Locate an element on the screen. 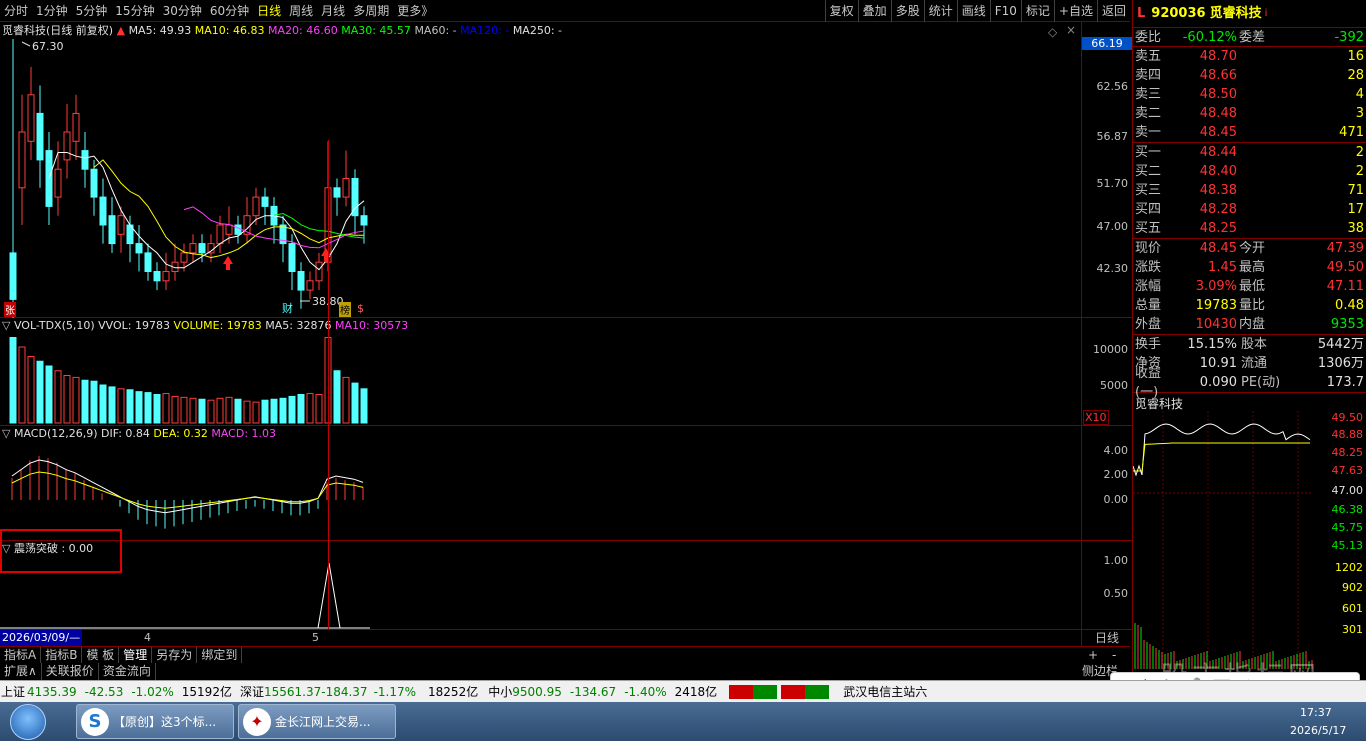 The width and height of the screenshot is (1366, 741). tab-indicator-a: 指标A is located at coordinates (21, 655).